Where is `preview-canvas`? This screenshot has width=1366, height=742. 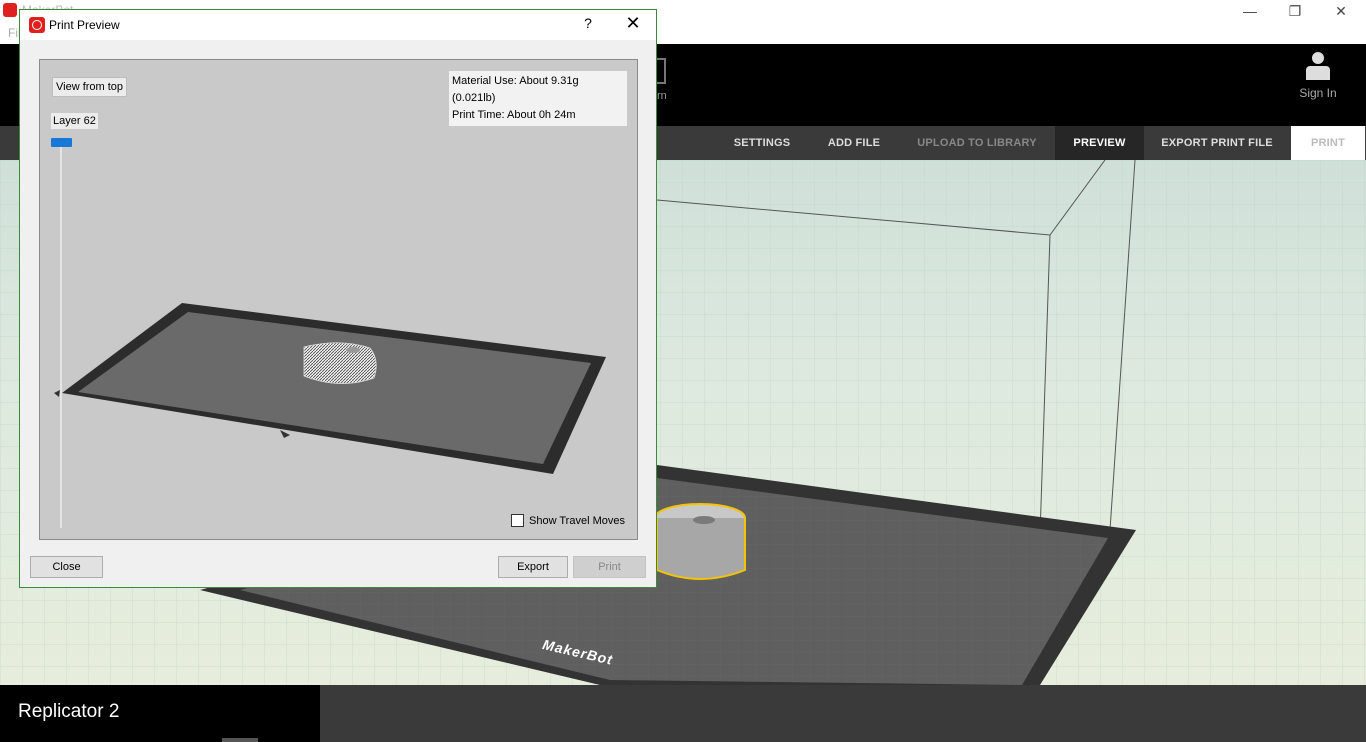
preview-canvas is located at coordinates (330, 388).